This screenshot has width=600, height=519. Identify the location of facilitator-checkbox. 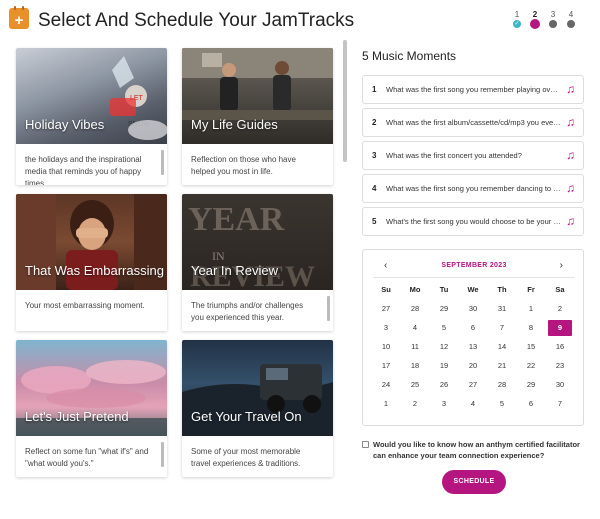
(365, 444).